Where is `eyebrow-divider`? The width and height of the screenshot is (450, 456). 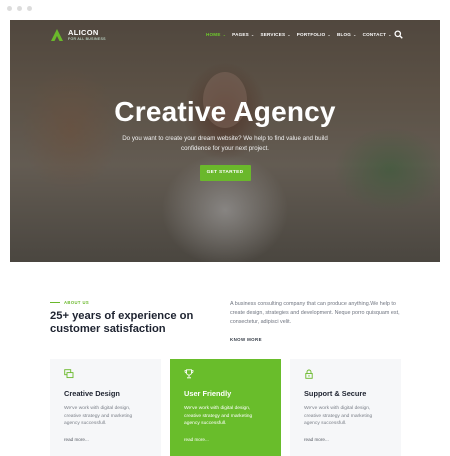
eyebrow-divider is located at coordinates (55, 302).